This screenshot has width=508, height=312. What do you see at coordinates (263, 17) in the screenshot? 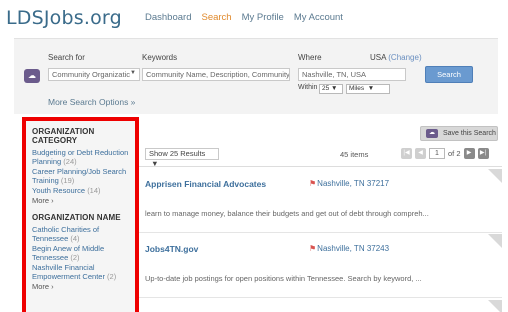
I see `nav-my-profile: My Profile` at bounding box center [263, 17].